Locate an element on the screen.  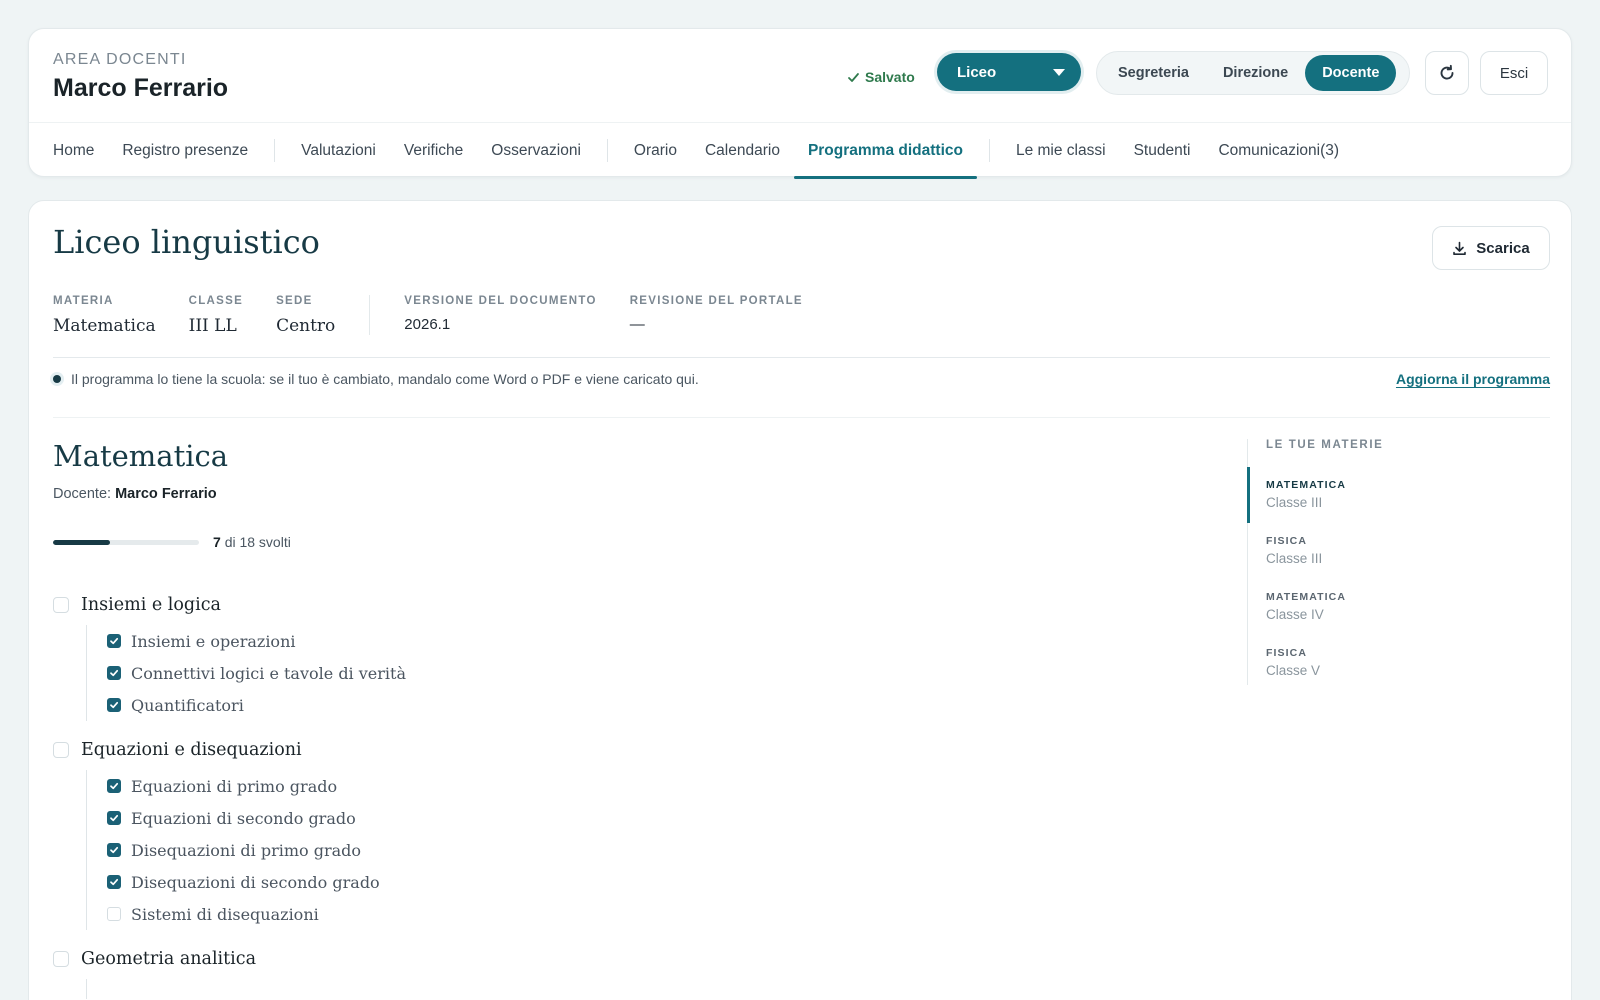
progress-text: 7 di 18 svolti is located at coordinates (252, 542).